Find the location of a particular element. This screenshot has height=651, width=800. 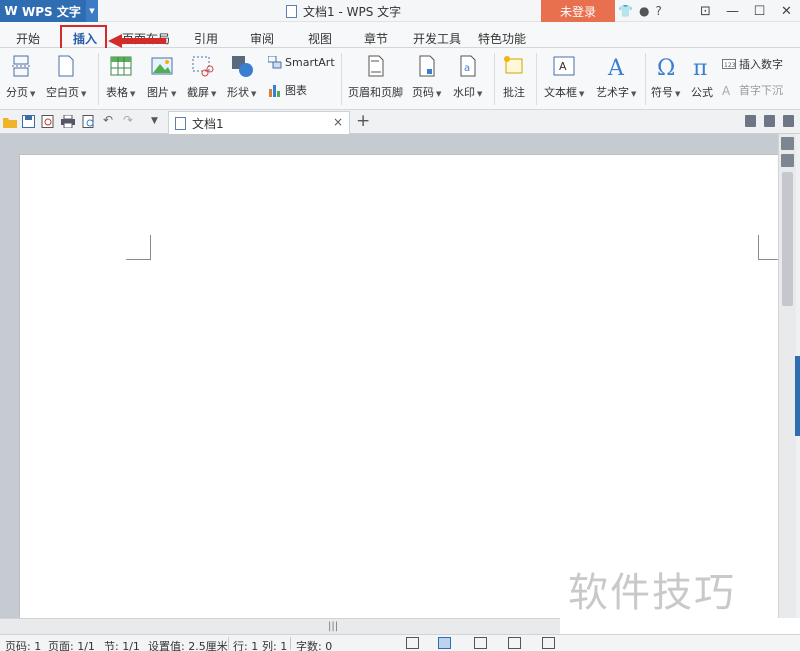

smartart-button: SmartArt is located at coordinates (301, 62).